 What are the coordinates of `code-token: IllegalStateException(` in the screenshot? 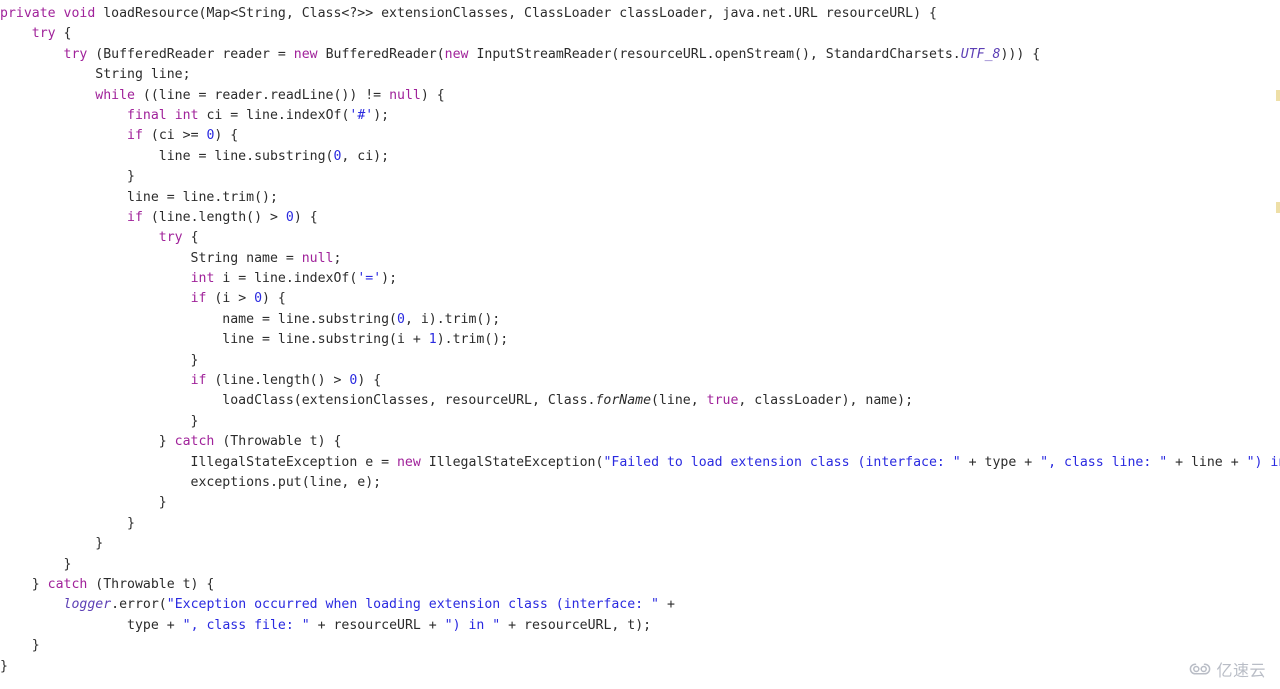 It's located at (512, 462).